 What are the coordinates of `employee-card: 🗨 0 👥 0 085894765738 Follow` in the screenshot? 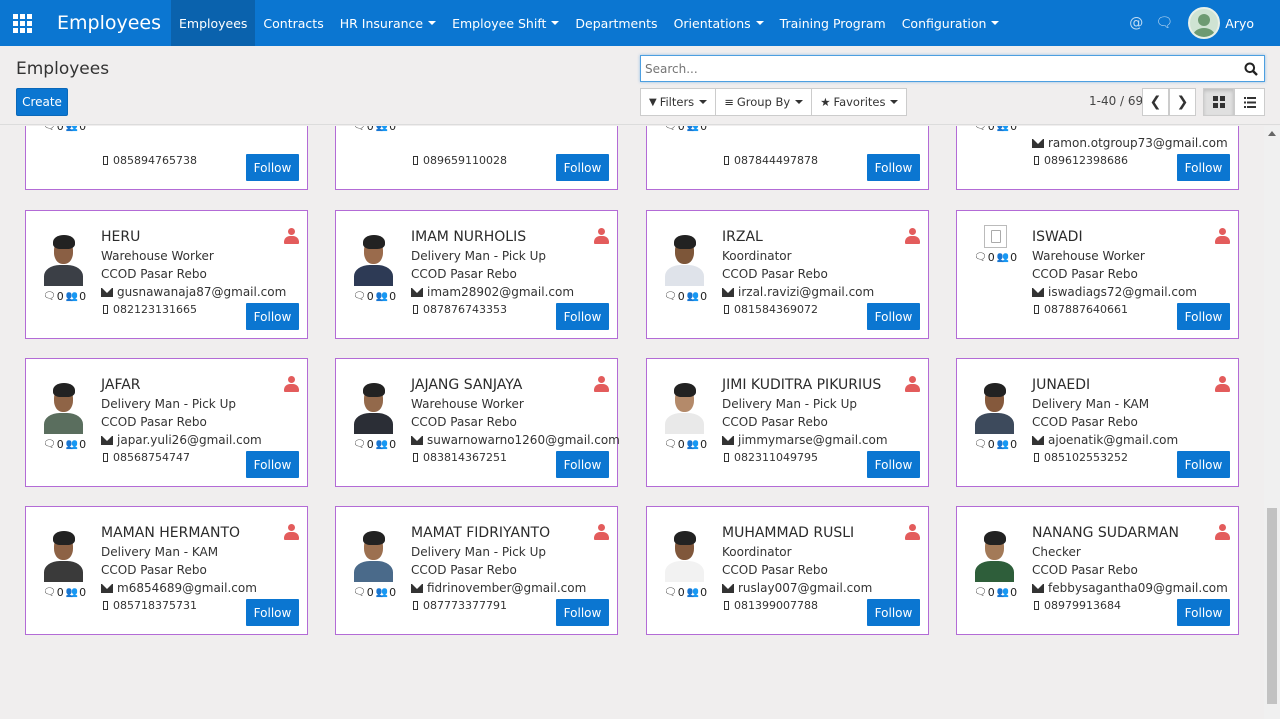 It's located at (166, 158).